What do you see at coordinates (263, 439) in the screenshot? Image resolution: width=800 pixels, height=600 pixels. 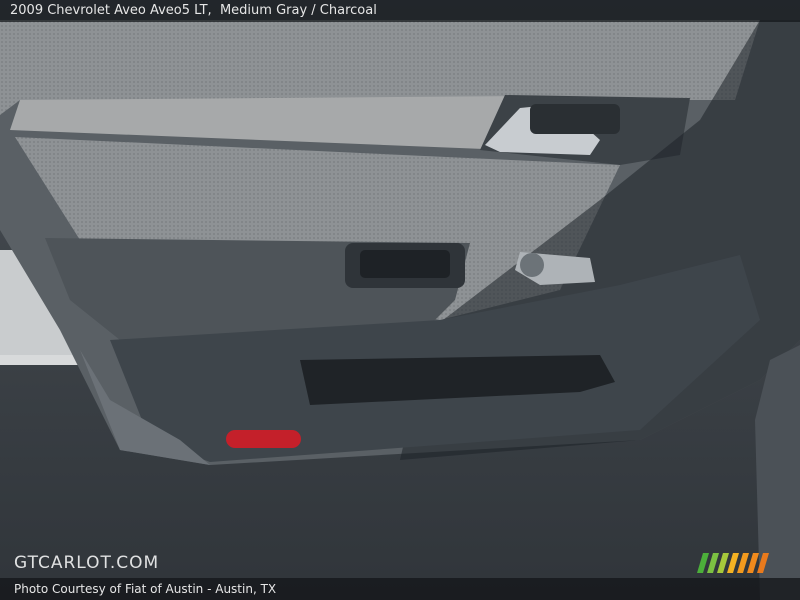 I see `door-reflector` at bounding box center [263, 439].